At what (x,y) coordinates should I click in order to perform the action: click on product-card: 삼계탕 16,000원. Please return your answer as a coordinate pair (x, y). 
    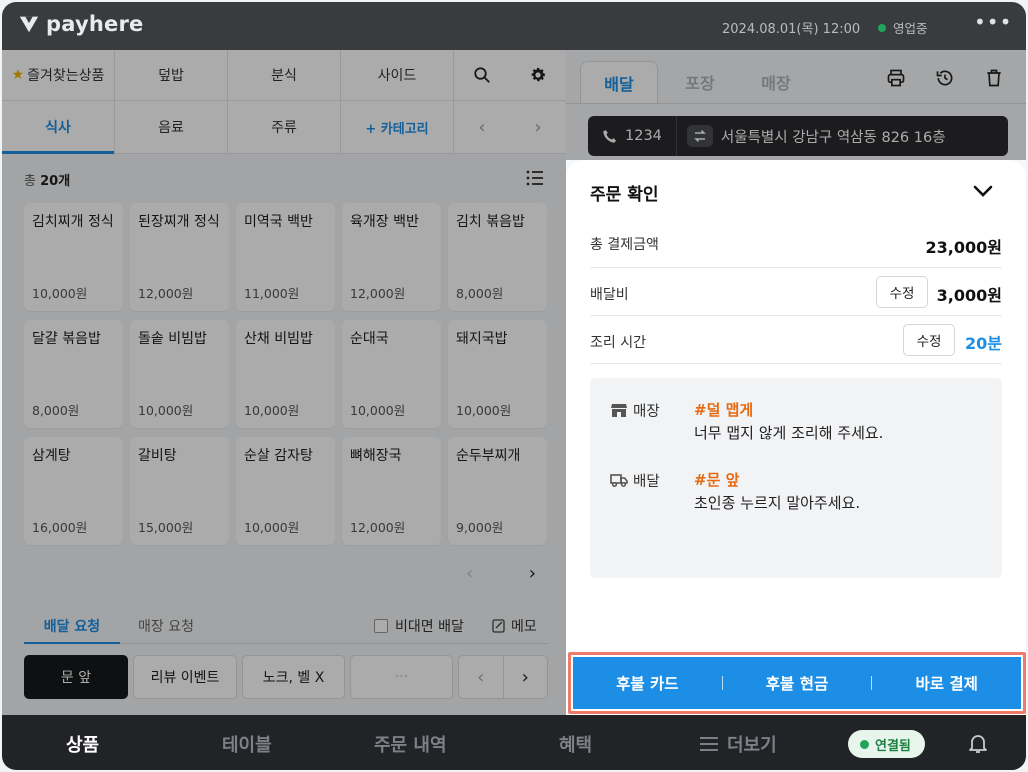
    Looking at the image, I should click on (73, 491).